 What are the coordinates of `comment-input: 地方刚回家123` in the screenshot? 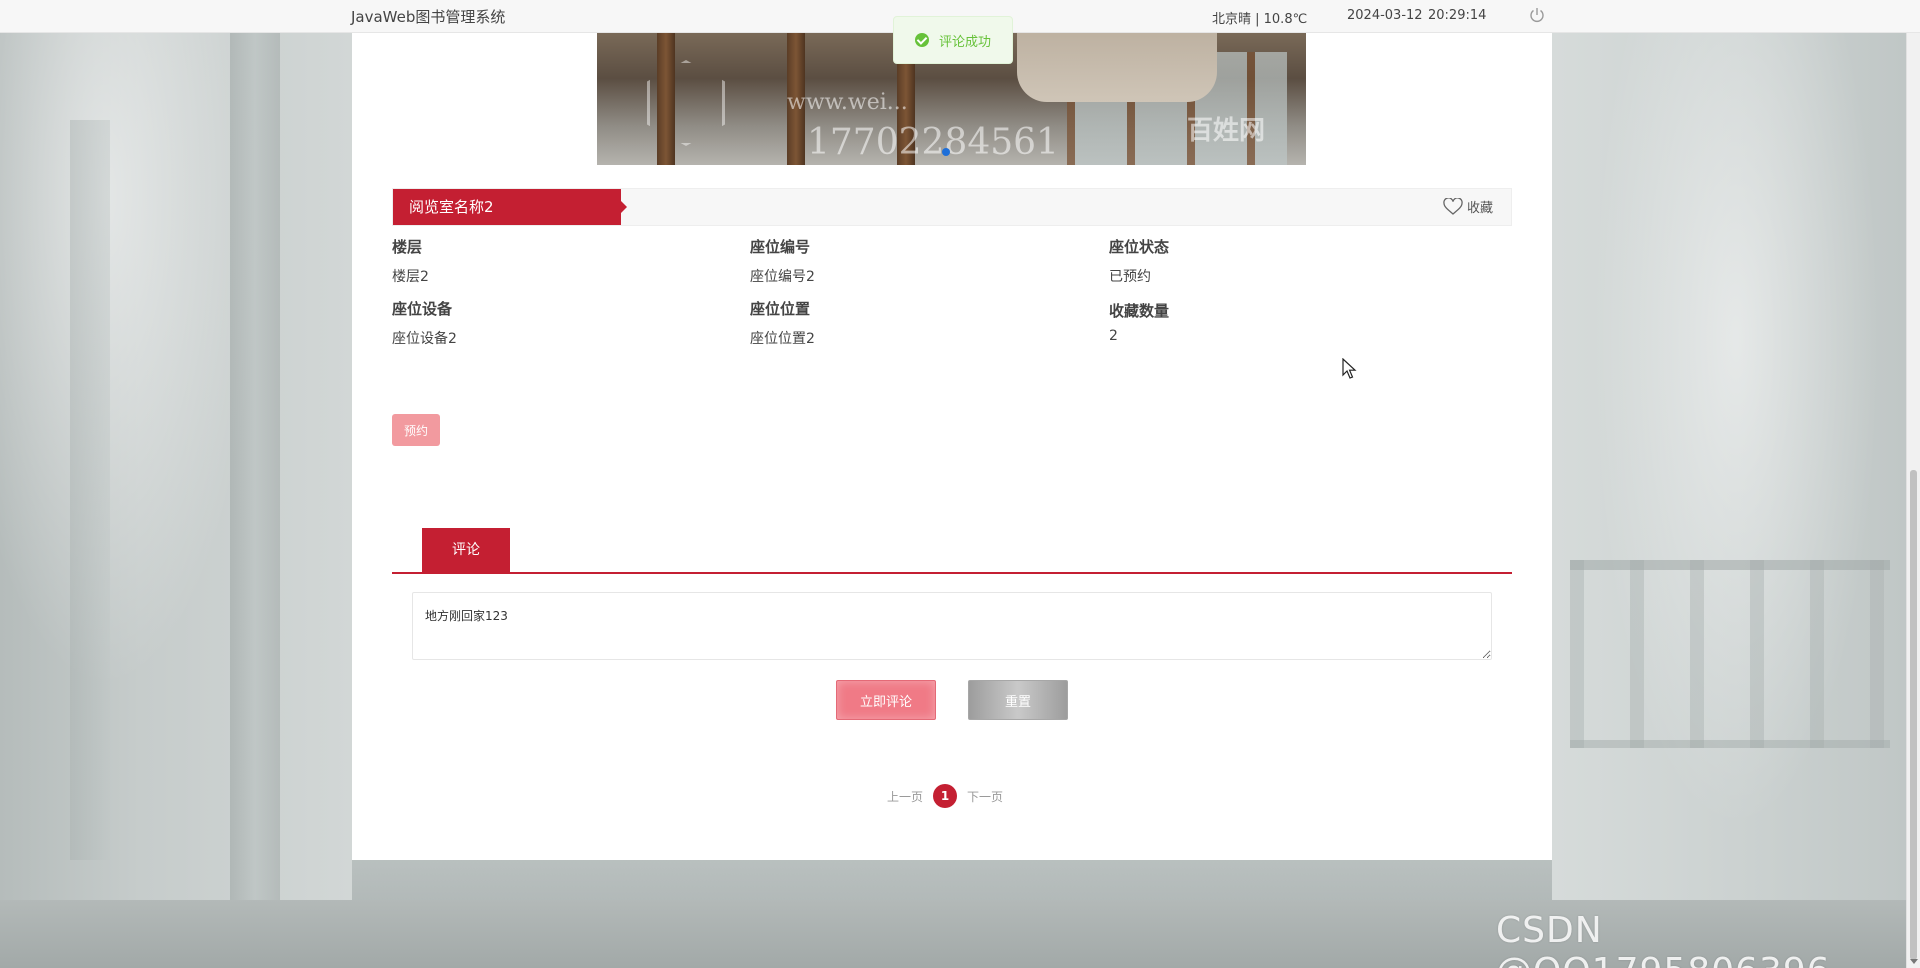 It's located at (952, 626).